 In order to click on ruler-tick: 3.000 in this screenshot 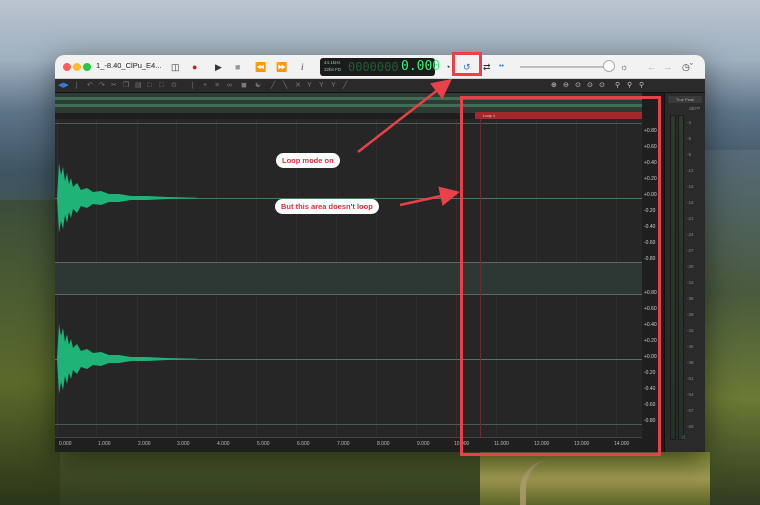, I will do `click(183, 444)`.